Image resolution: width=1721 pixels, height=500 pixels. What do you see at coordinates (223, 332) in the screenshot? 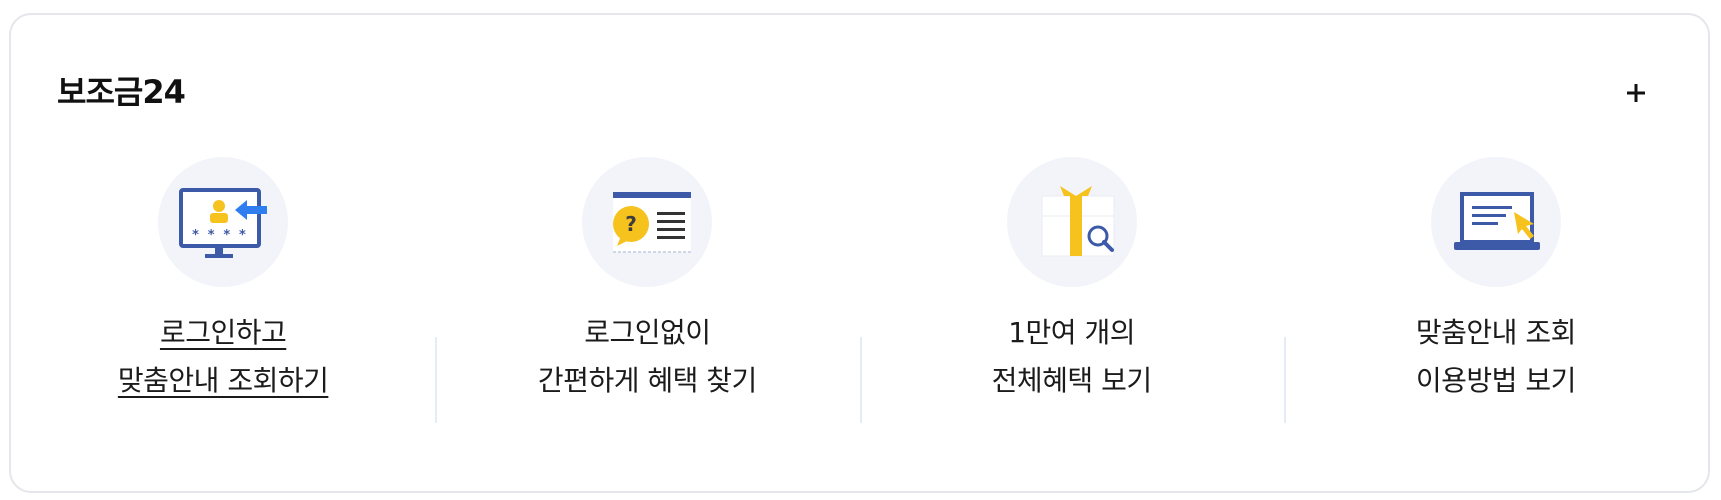
I see `item-label-line1: 로그인하고` at bounding box center [223, 332].